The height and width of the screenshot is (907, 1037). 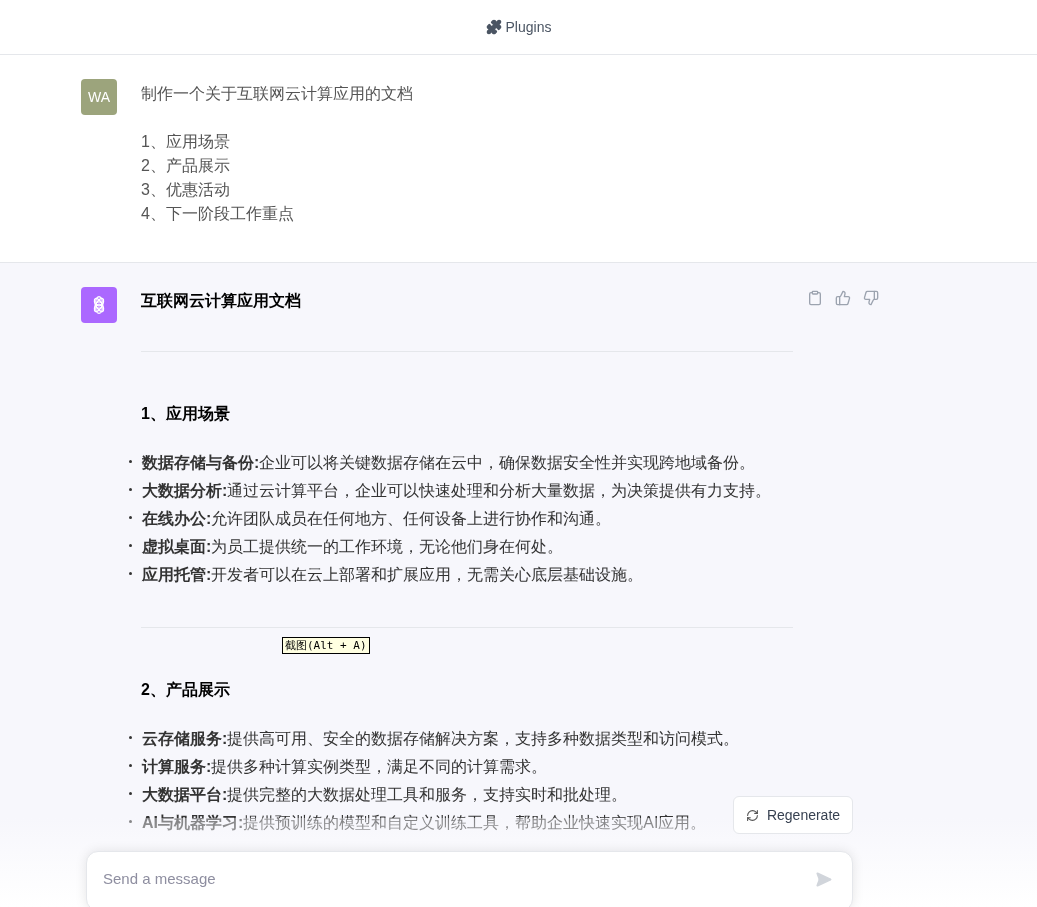 What do you see at coordinates (326, 645) in the screenshot?
I see `screenshot-tooltip: 截图(Alt + A)` at bounding box center [326, 645].